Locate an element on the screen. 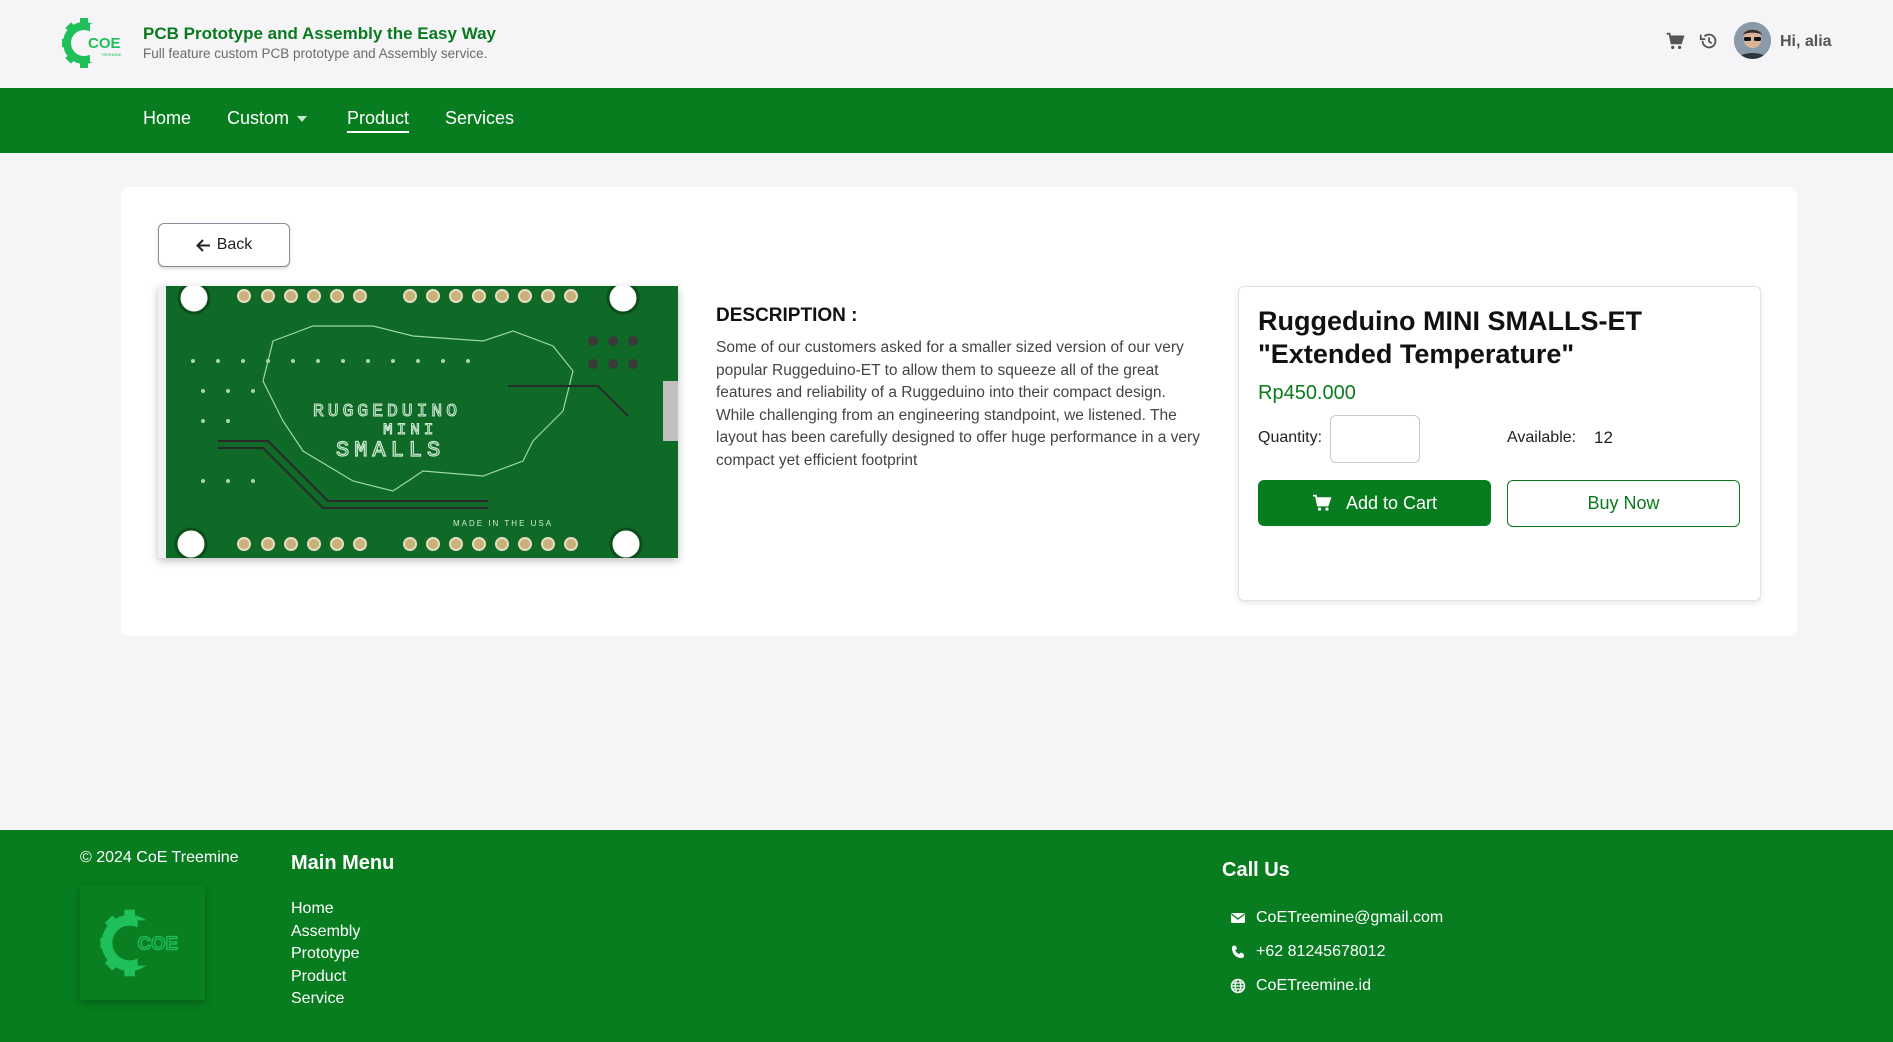  available-label: Available: is located at coordinates (1542, 437).